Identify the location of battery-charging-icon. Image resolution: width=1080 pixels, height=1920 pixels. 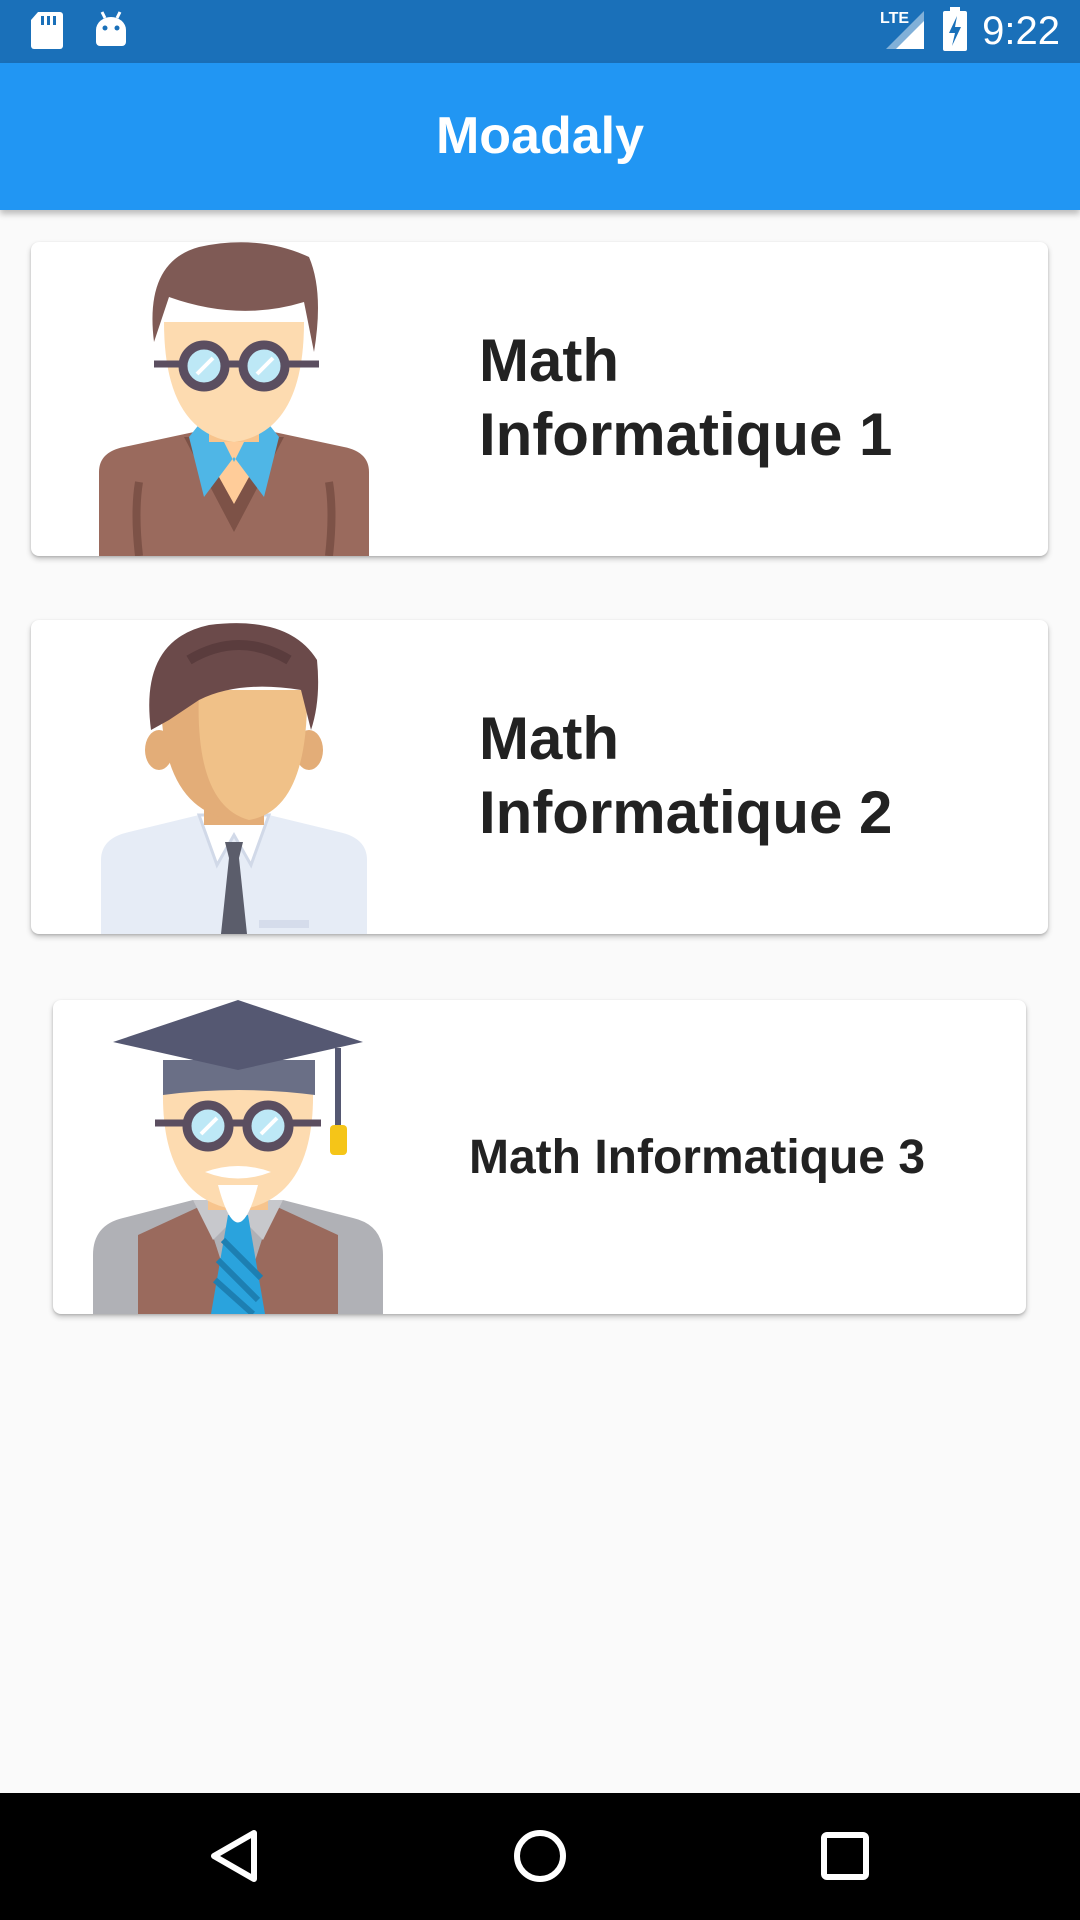
(955, 31).